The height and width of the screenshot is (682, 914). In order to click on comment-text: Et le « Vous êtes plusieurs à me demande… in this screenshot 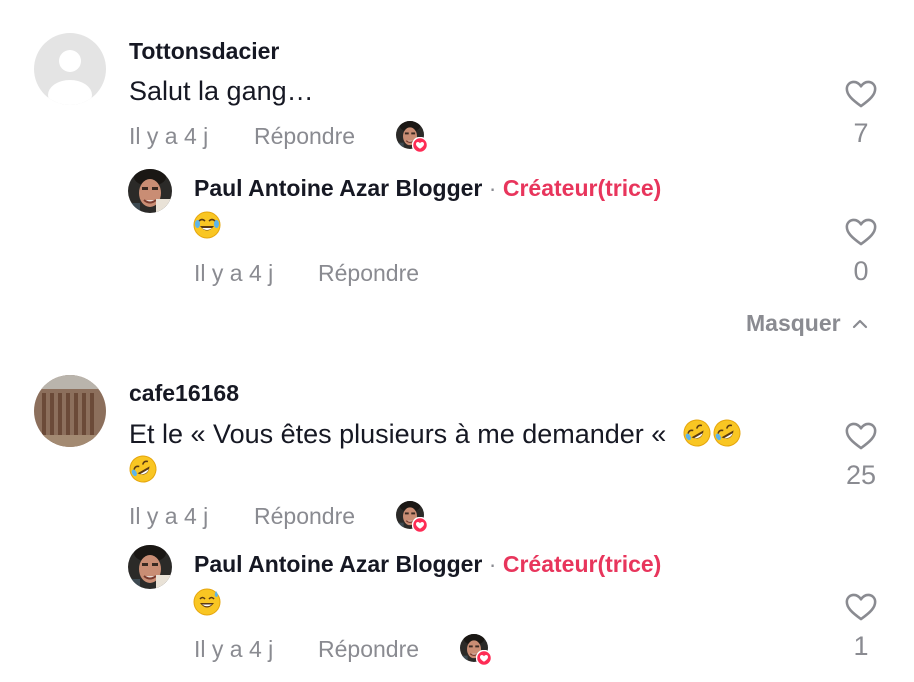, I will do `click(401, 434)`.